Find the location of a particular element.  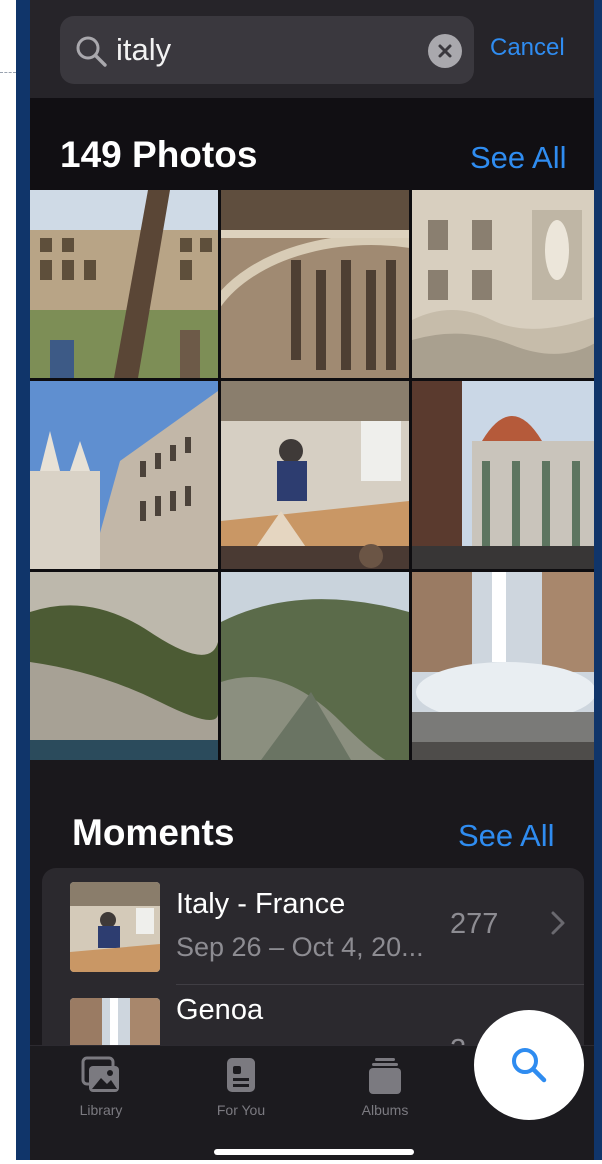

tab-albums: Albums is located at coordinates (385, 1091).